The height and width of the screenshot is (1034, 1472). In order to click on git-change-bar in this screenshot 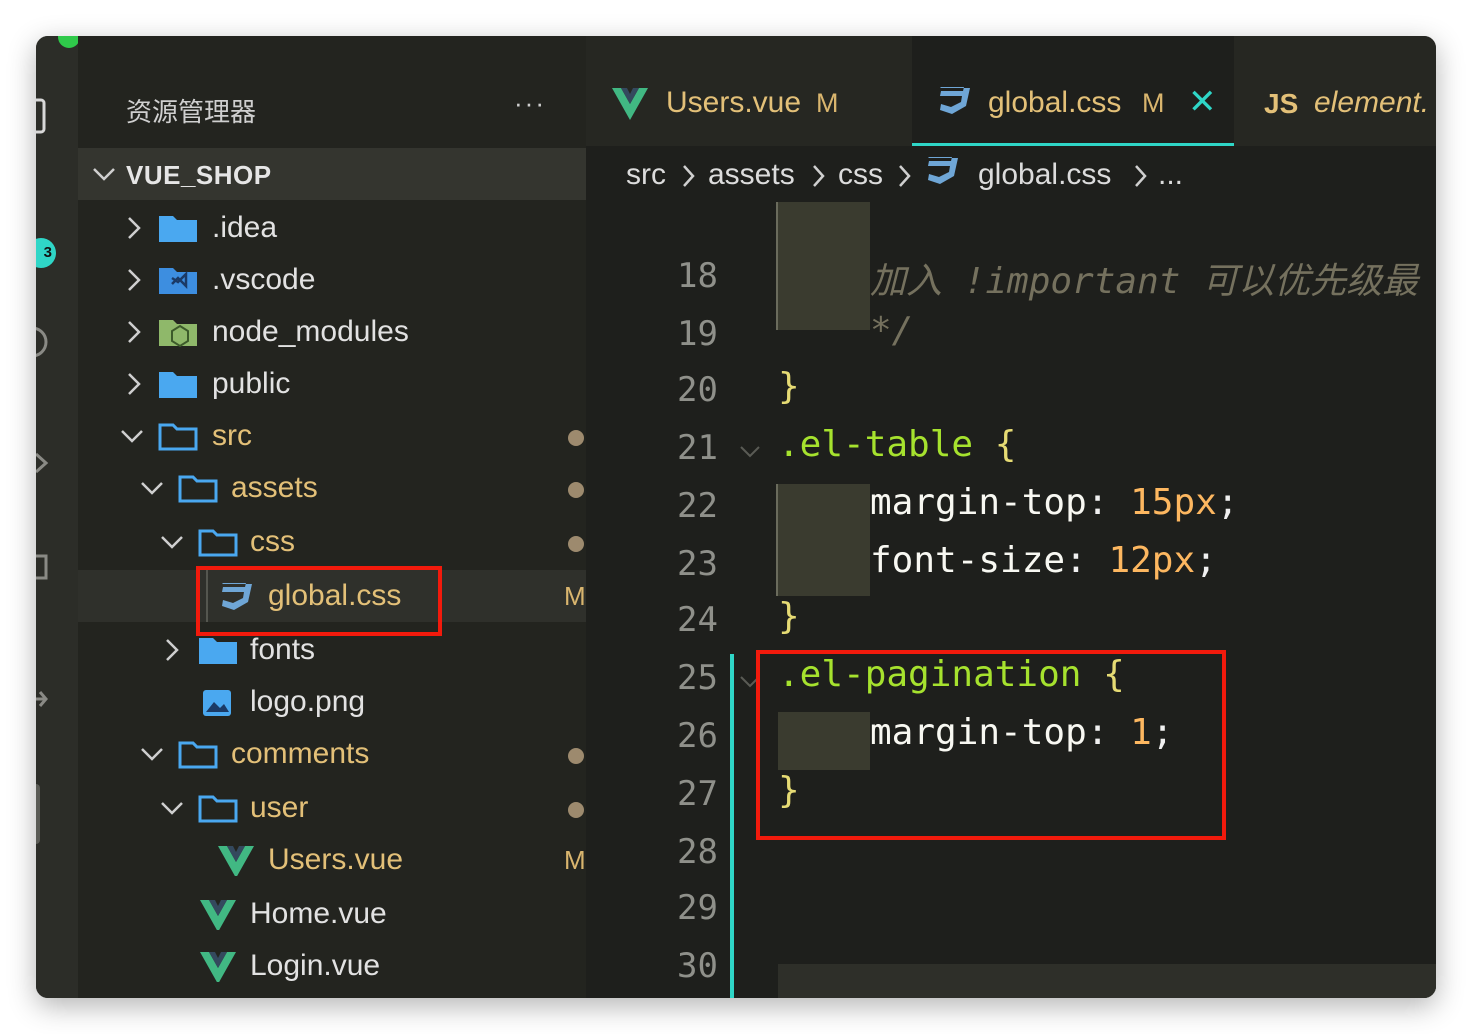, I will do `click(732, 826)`.